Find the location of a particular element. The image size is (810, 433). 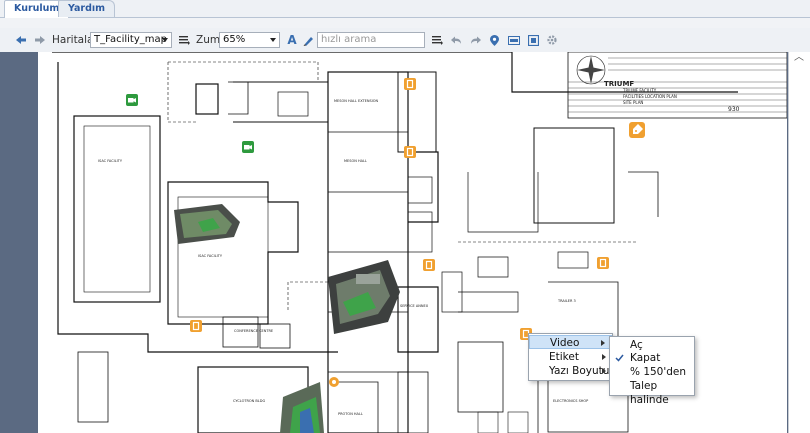

context-menu: Video Etiket Yazı Boyutu is located at coordinates (570, 357).